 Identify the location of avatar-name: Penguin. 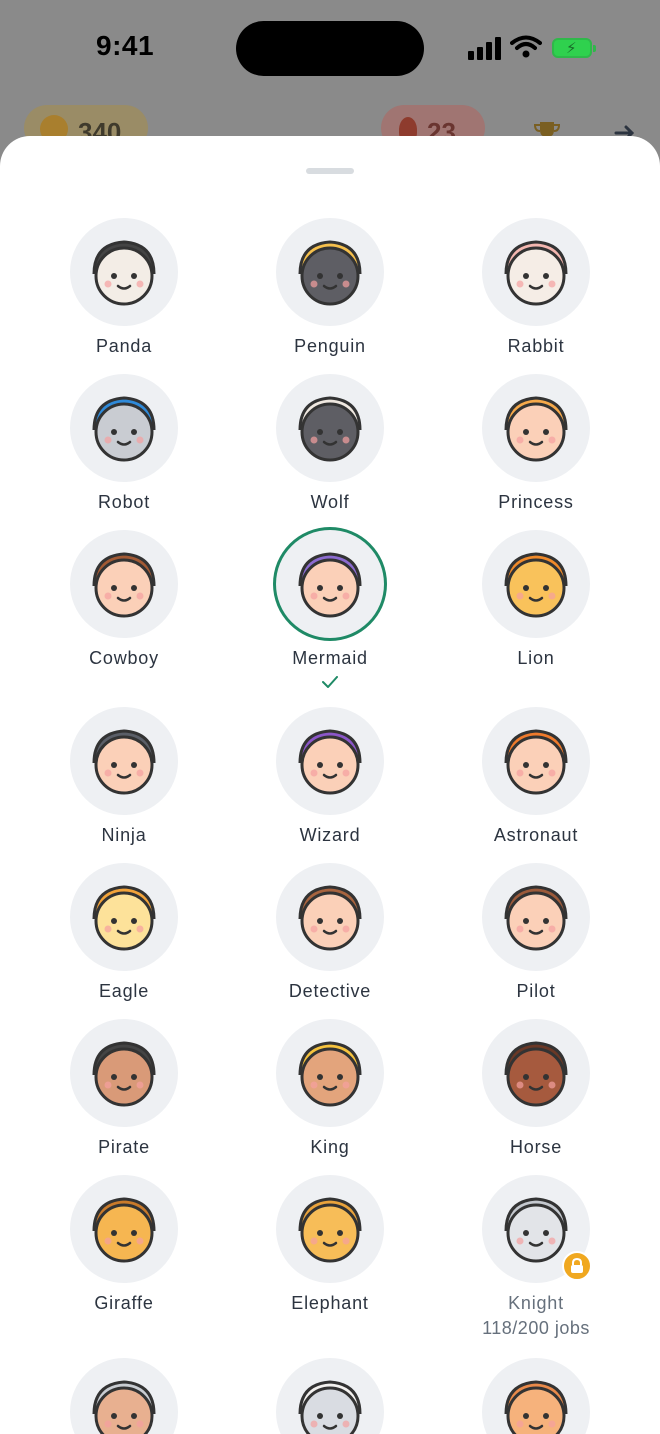
(330, 346).